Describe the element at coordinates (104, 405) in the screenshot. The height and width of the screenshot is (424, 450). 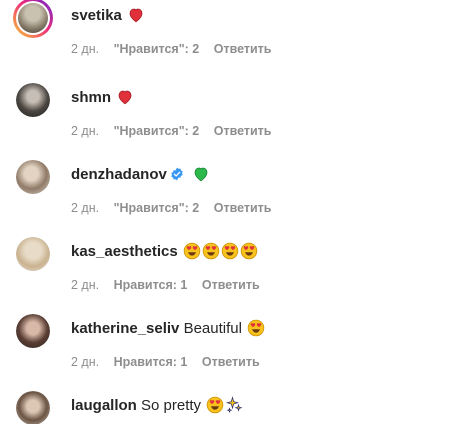
I see `username-link: laugallon` at that location.